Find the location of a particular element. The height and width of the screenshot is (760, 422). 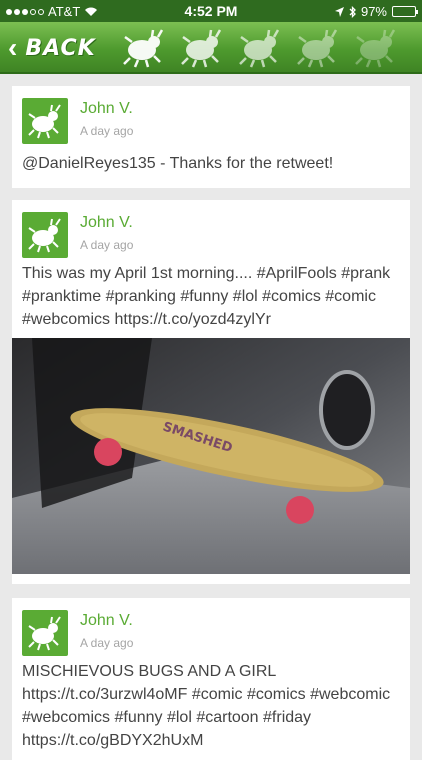

bug-decoration-row is located at coordinates (259, 48).